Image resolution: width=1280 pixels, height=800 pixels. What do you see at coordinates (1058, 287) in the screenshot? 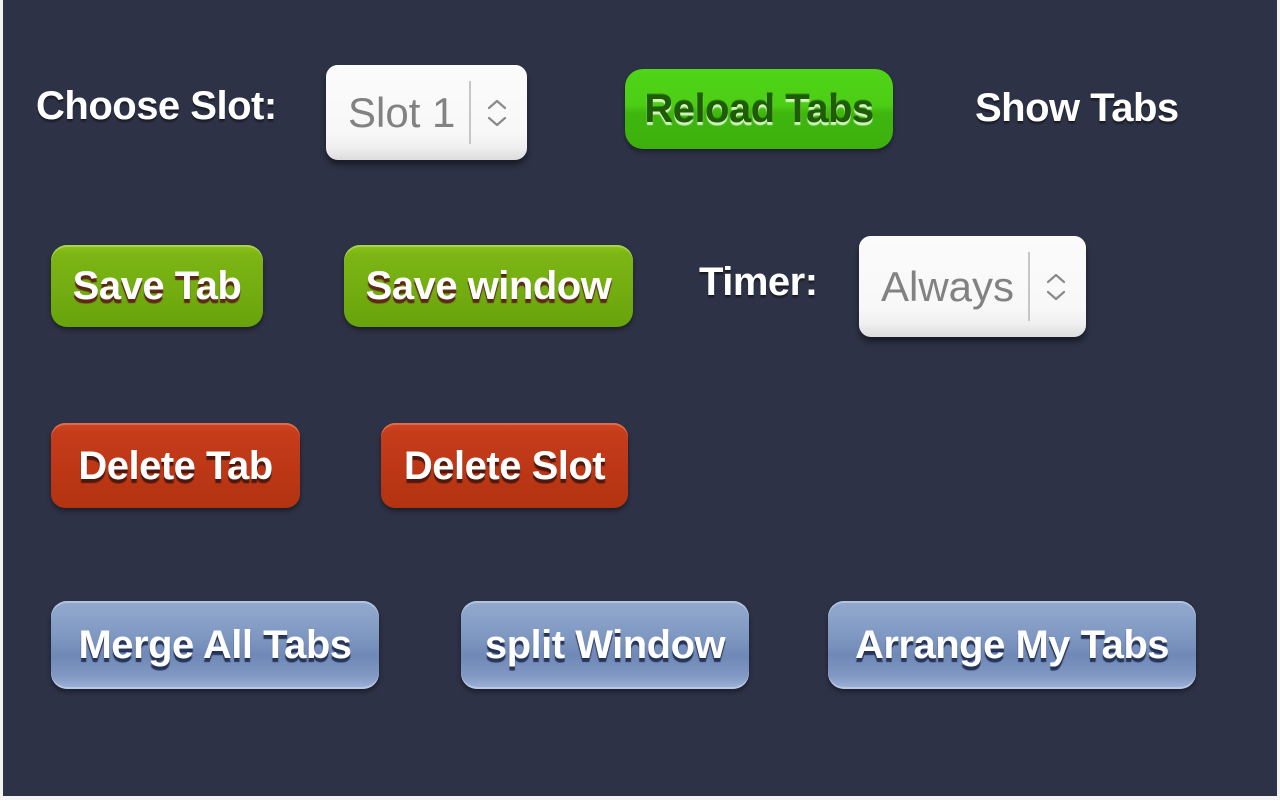
I see `timer-select-arrows` at bounding box center [1058, 287].